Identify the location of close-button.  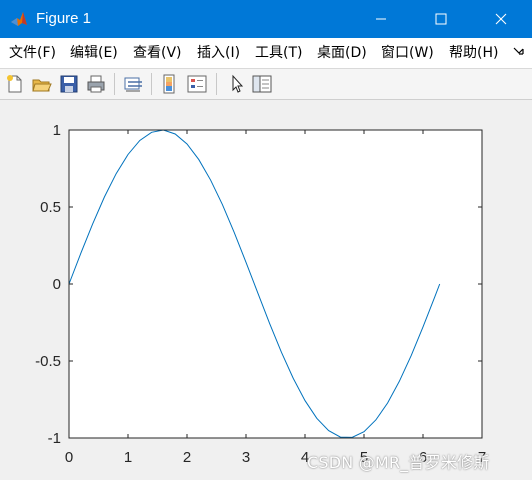
(501, 19).